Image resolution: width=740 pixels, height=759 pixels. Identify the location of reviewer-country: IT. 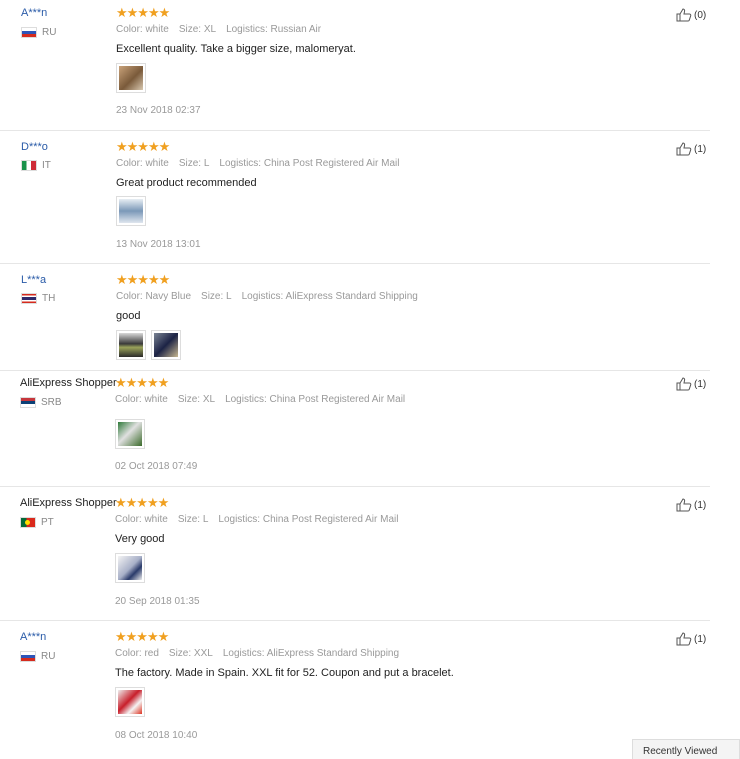
(36, 165).